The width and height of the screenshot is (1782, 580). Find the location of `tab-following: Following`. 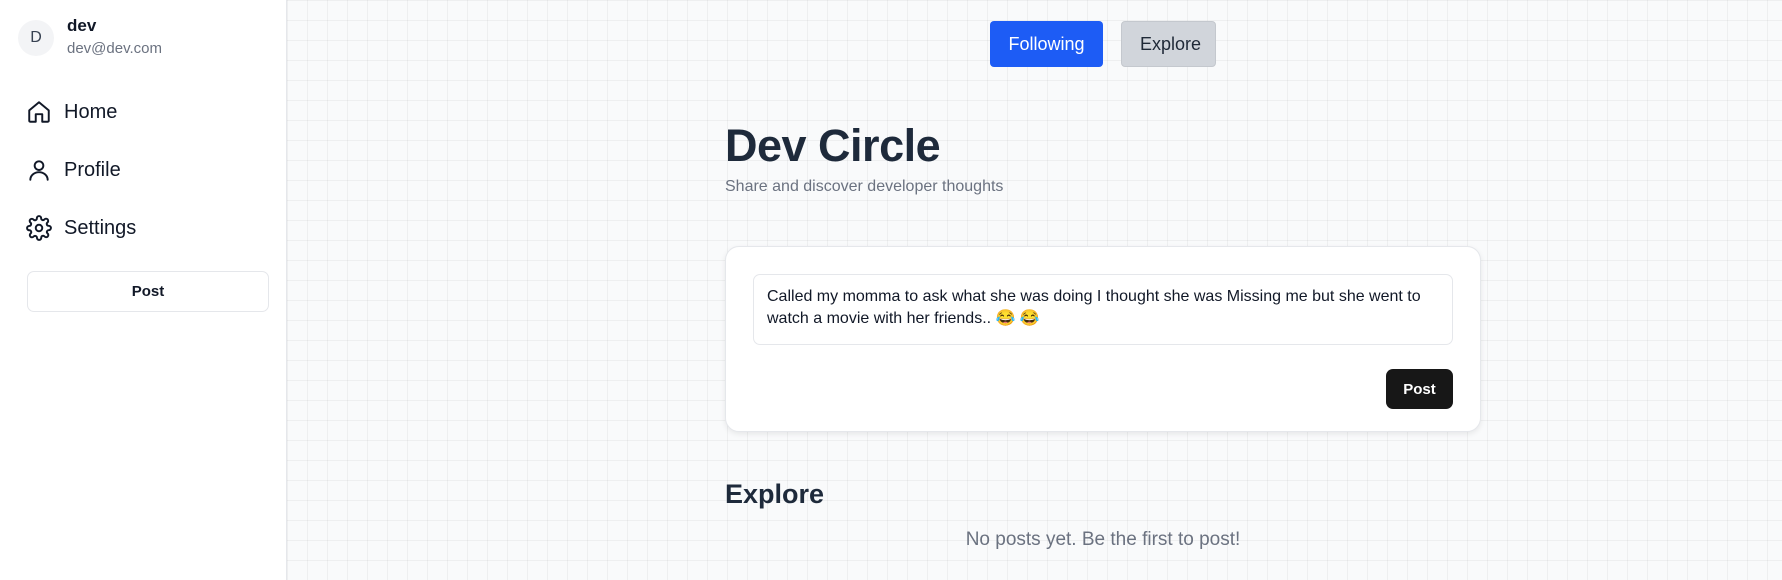

tab-following: Following is located at coordinates (1046, 44).